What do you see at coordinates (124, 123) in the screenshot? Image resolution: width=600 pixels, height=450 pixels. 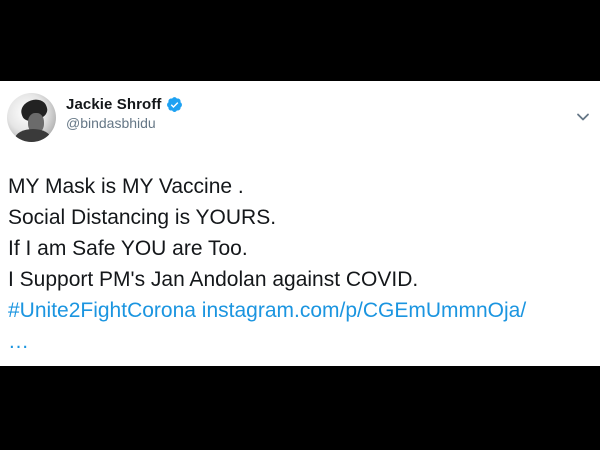 I see `author-handle: @bindasbhidu` at bounding box center [124, 123].